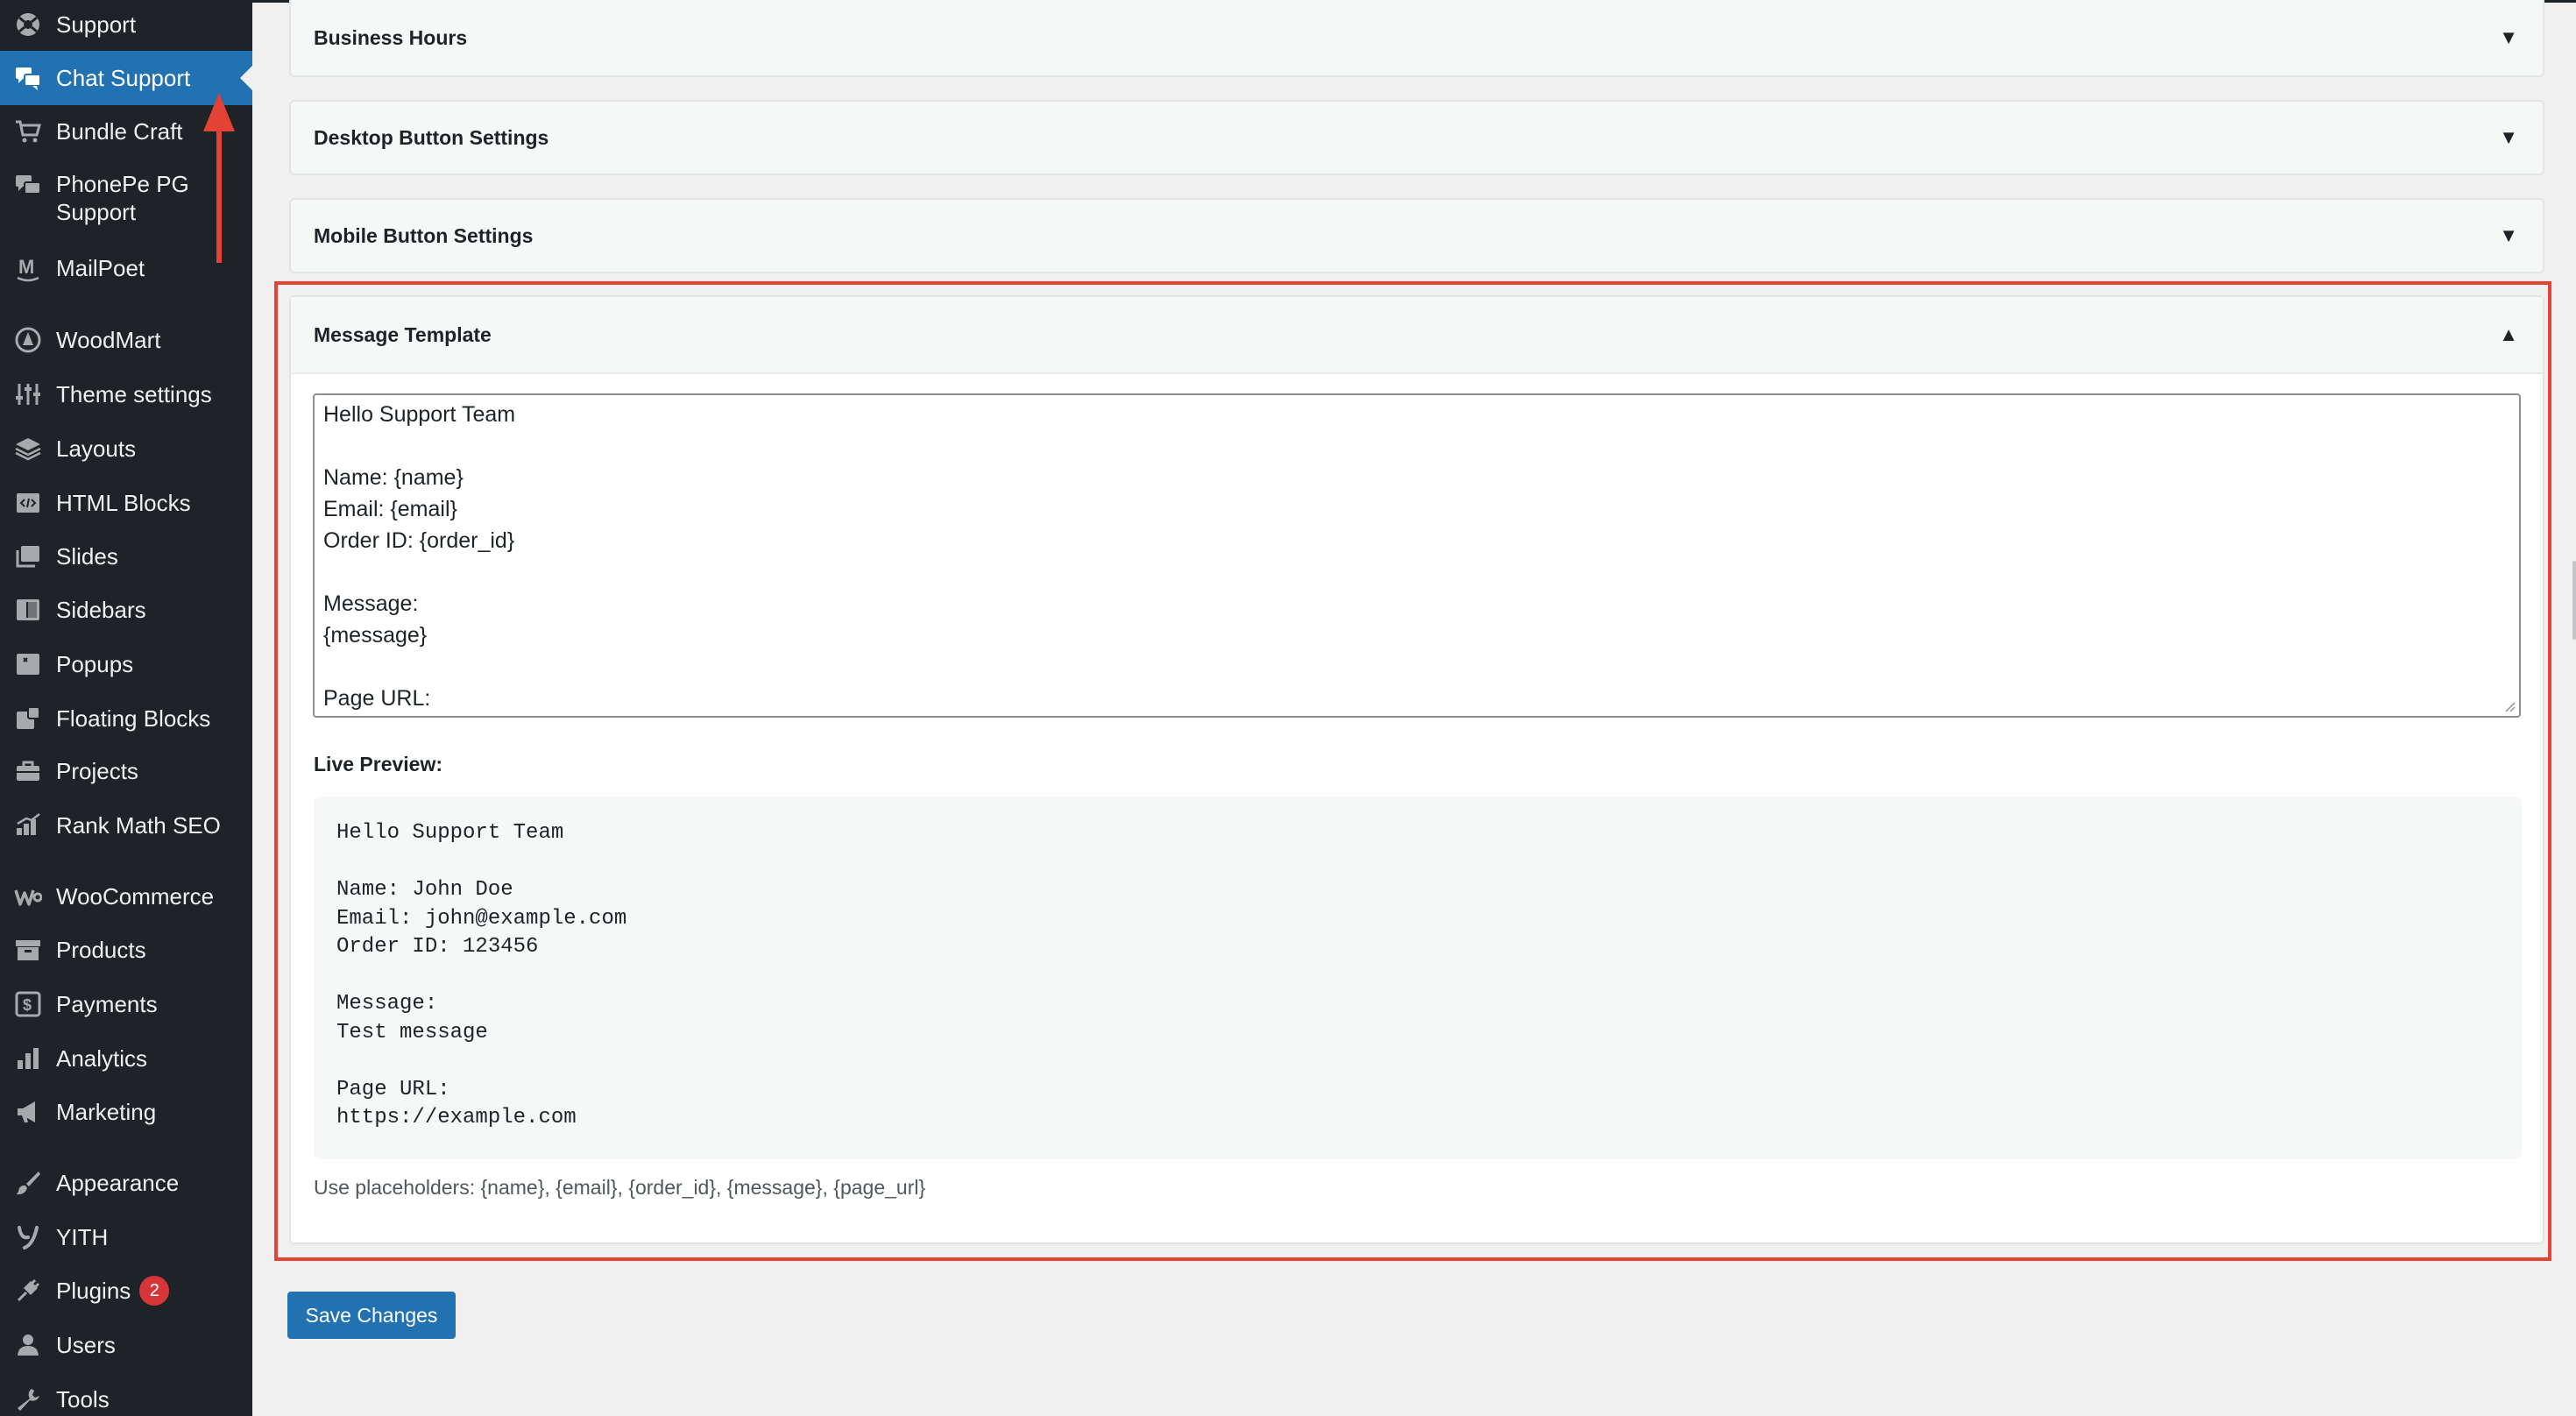 The image size is (2576, 1416). I want to click on sidebar-item-popups: Popups, so click(126, 664).